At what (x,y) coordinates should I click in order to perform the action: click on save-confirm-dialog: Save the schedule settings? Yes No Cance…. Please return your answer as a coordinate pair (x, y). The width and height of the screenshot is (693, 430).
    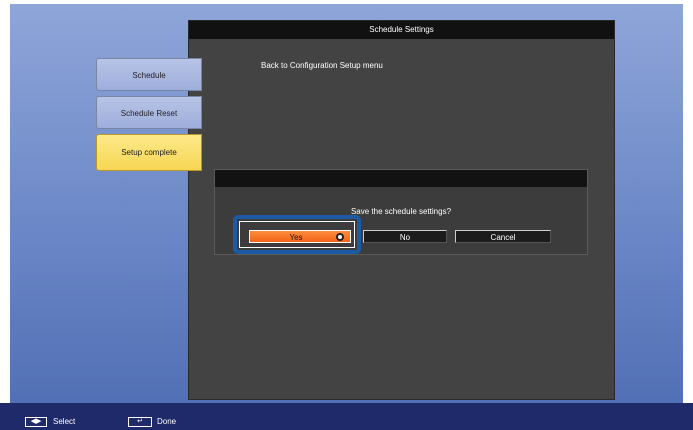
    Looking at the image, I should click on (401, 212).